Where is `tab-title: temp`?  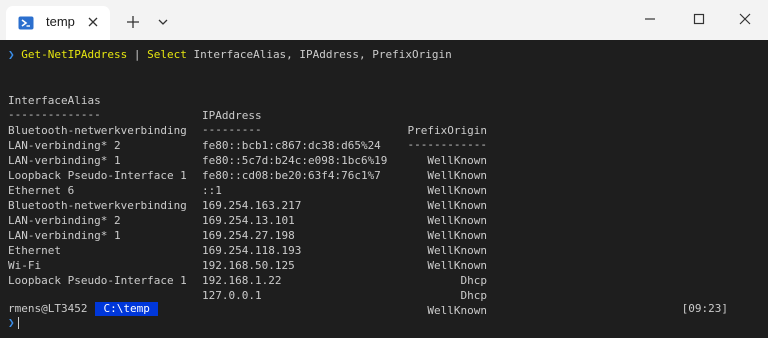
tab-title: temp is located at coordinates (60, 21).